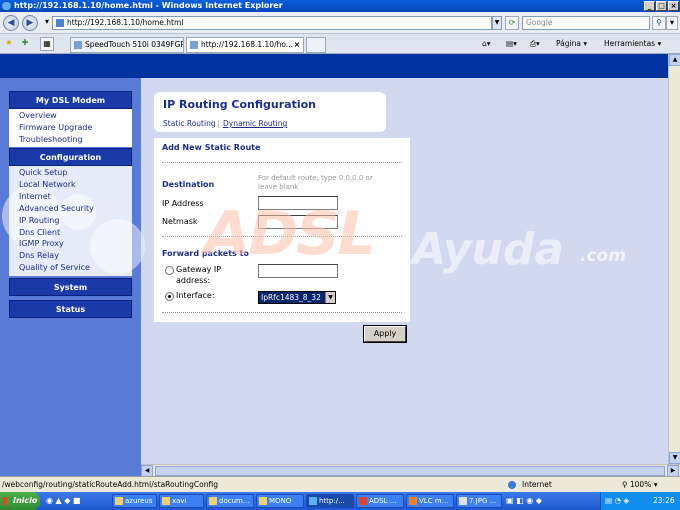 The width and height of the screenshot is (680, 510). Describe the element at coordinates (511, 44) in the screenshot. I see `feeds-icon: ▤▾` at that location.